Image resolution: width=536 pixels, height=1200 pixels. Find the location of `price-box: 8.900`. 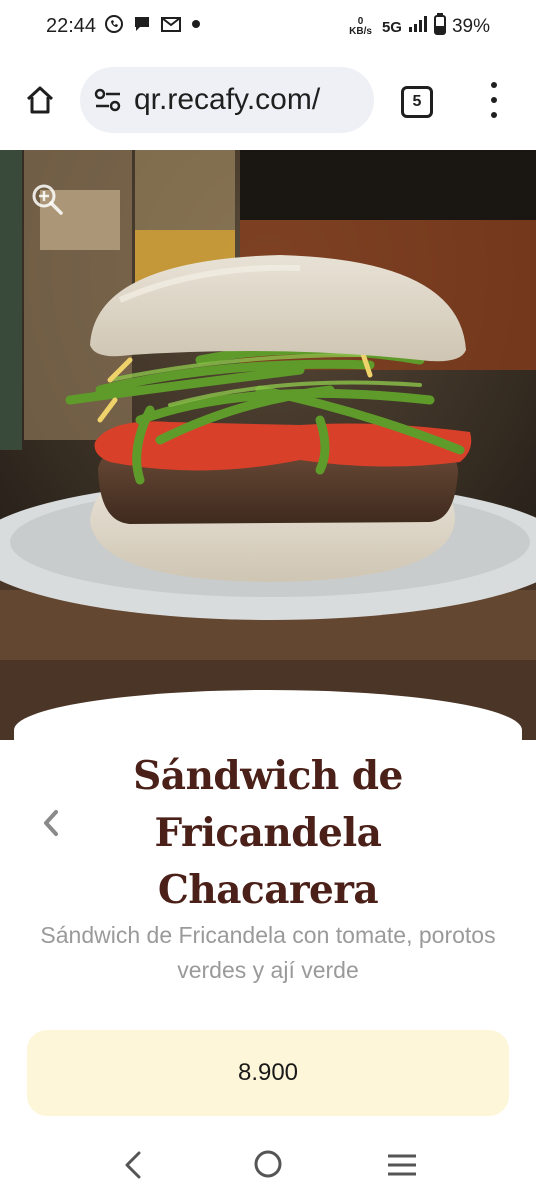

price-box: 8.900 is located at coordinates (268, 1073).